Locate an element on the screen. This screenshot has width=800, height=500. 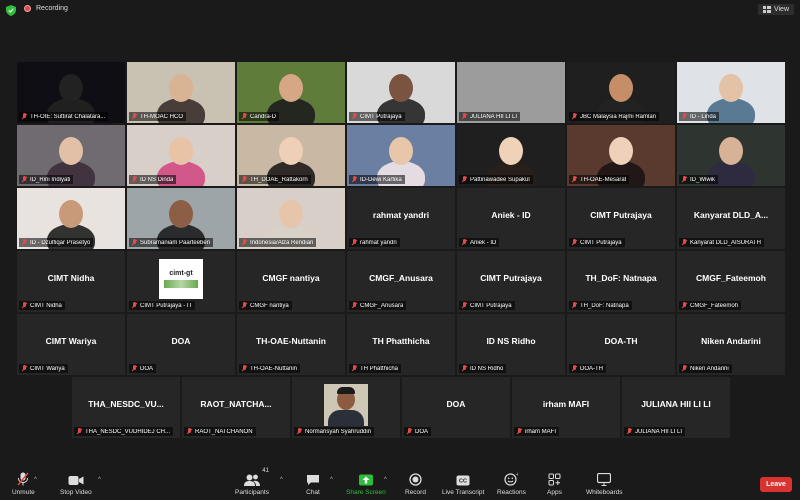
participant-tile: ID - Linda is located at coordinates (731, 92).